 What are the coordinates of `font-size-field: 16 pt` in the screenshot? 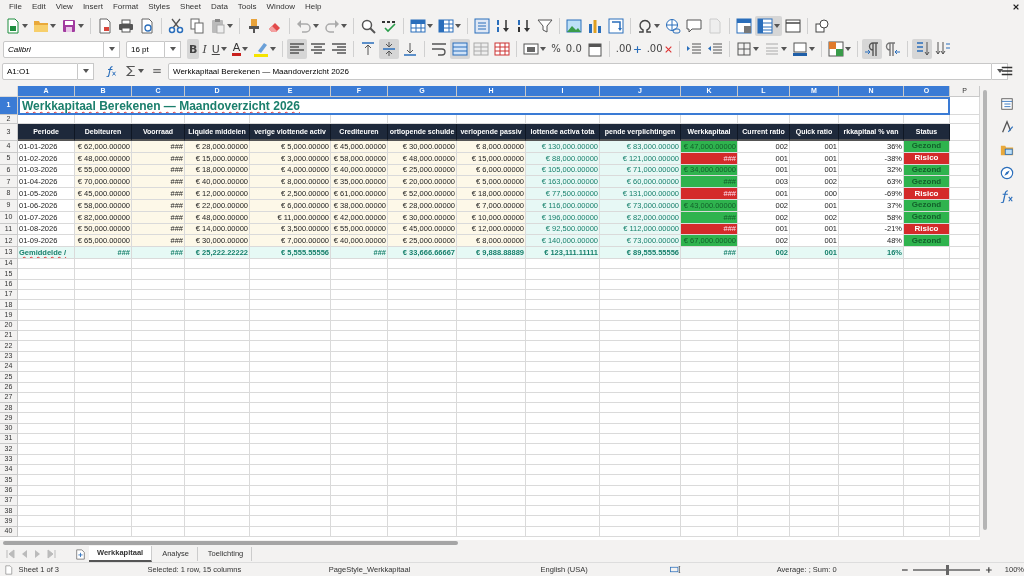 It's located at (145, 49).